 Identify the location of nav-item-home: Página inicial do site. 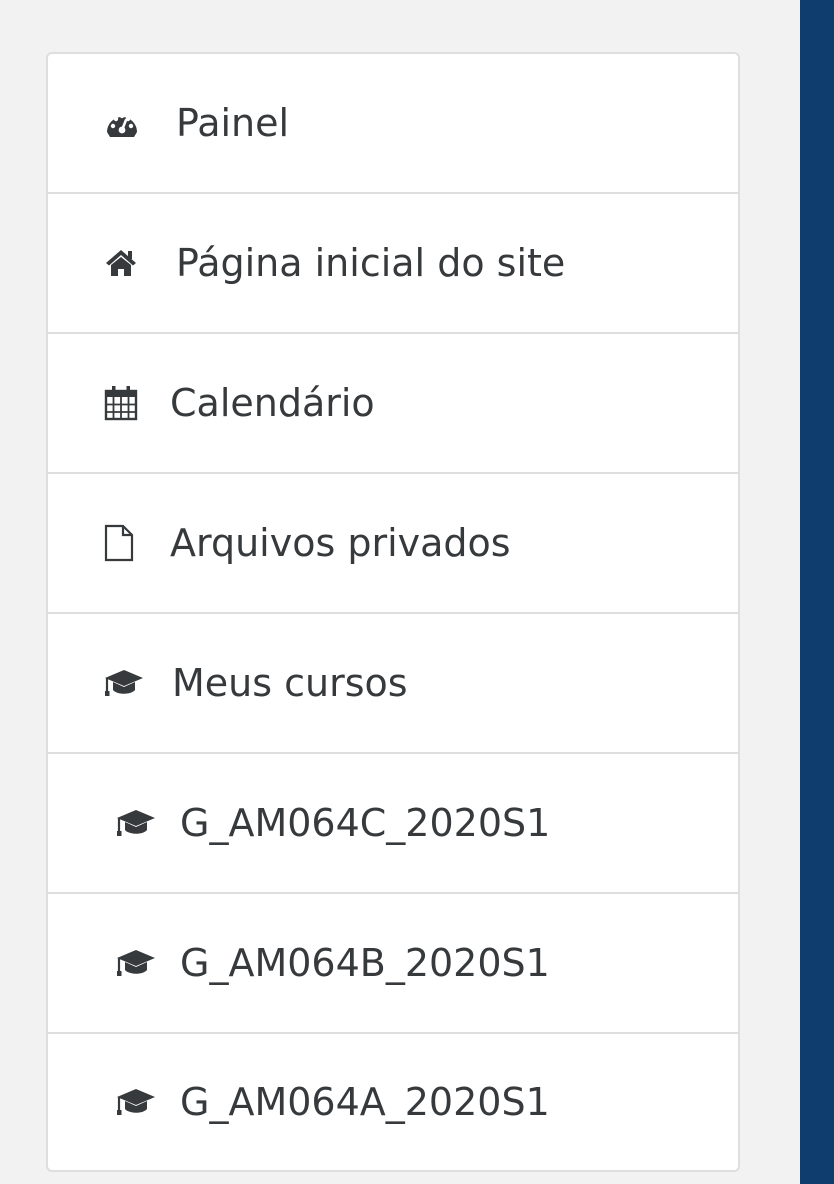
(393, 262).